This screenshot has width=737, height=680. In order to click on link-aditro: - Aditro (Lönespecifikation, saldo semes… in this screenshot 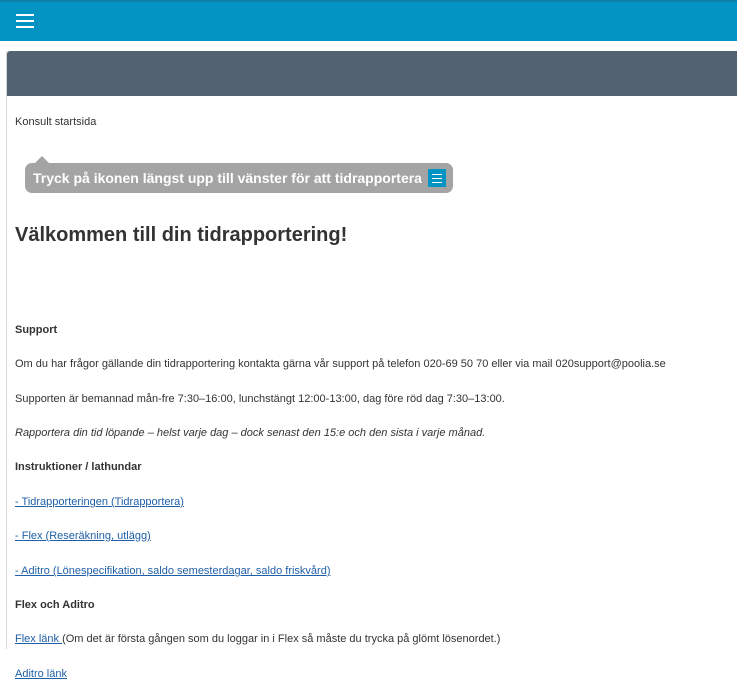, I will do `click(173, 571)`.